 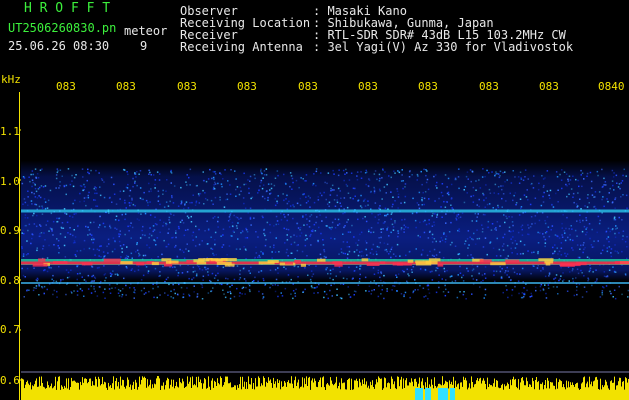 I want to click on meteor-label: meteor, so click(x=146, y=31).